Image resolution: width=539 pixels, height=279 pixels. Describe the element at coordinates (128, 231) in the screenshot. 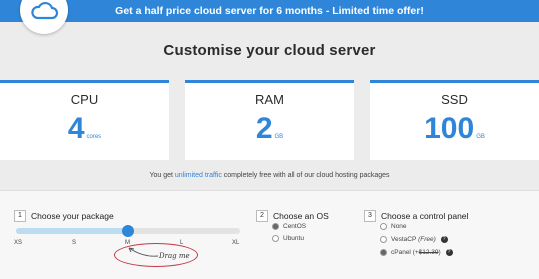

I see `package-slider-handle` at that location.